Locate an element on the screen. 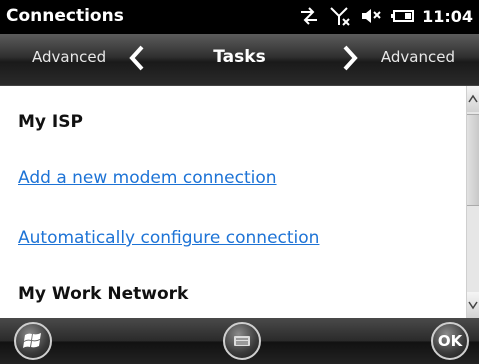 This screenshot has height=364, width=479. connectivity-icon is located at coordinates (309, 16).